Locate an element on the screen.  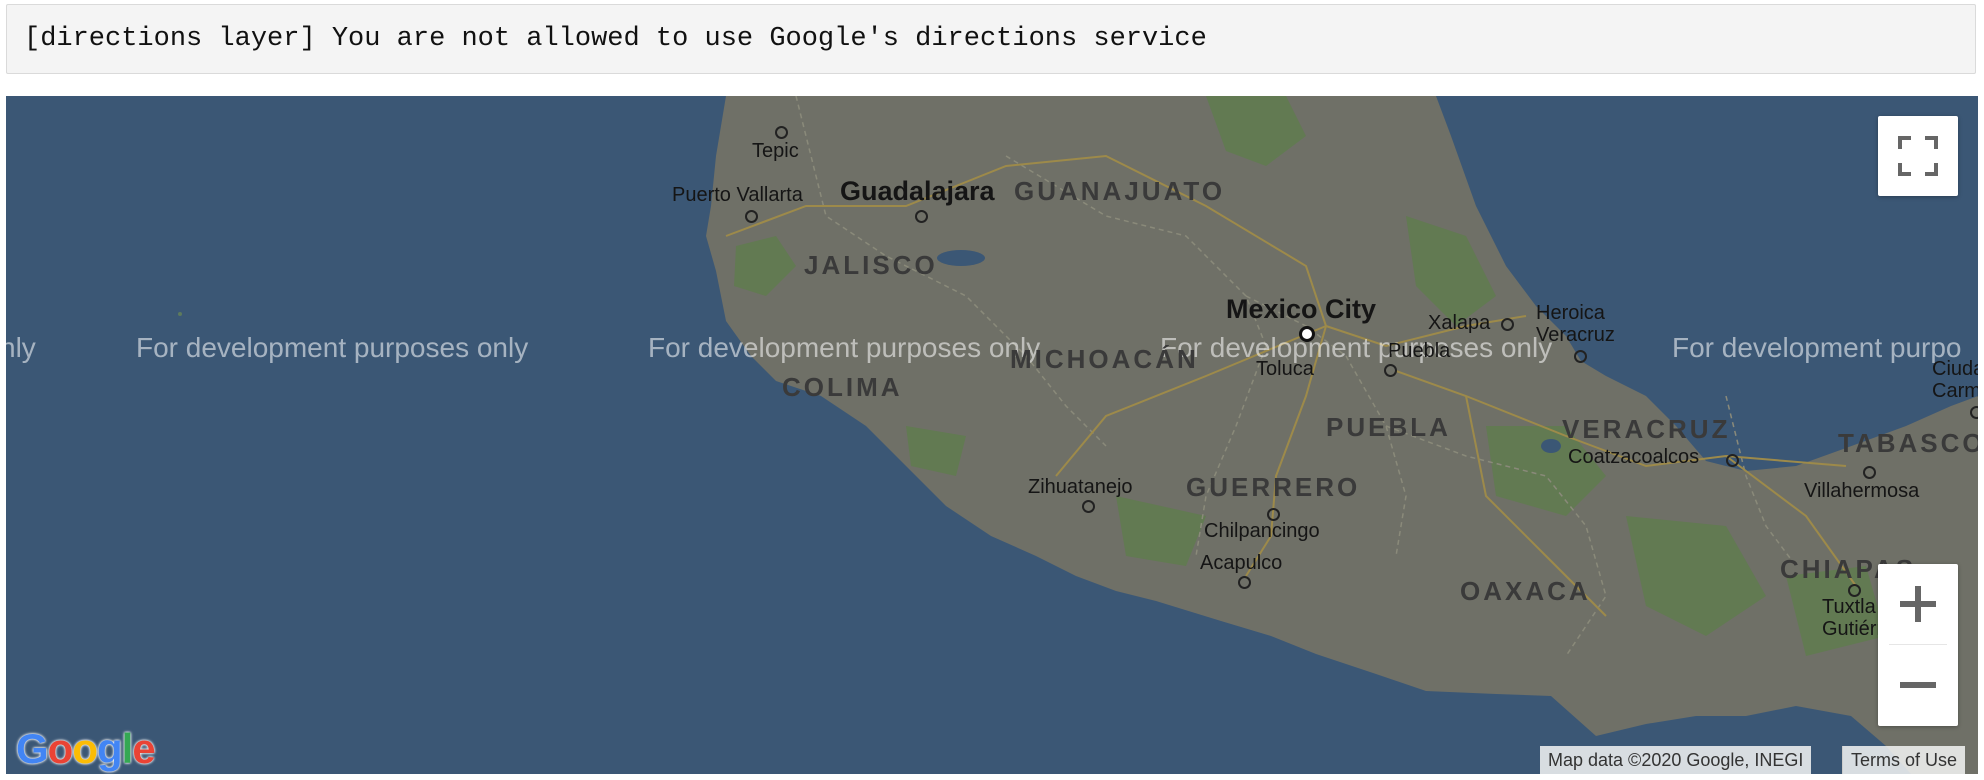
plus-icon is located at coordinates (1918, 604).